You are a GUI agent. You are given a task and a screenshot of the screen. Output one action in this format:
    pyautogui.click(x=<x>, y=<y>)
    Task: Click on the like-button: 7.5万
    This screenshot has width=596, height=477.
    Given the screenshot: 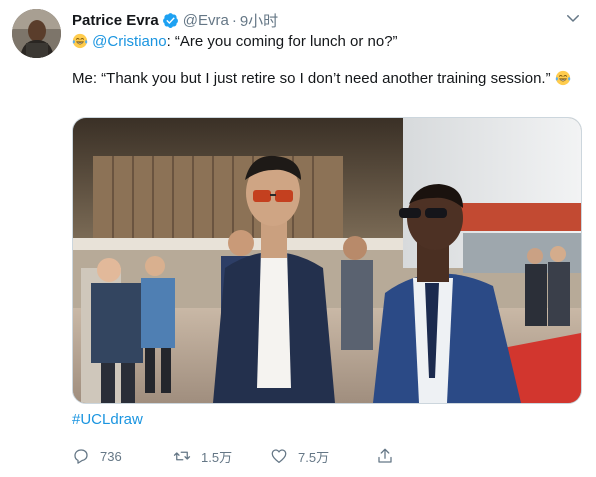 What is the action you would take?
    pyautogui.click(x=323, y=456)
    